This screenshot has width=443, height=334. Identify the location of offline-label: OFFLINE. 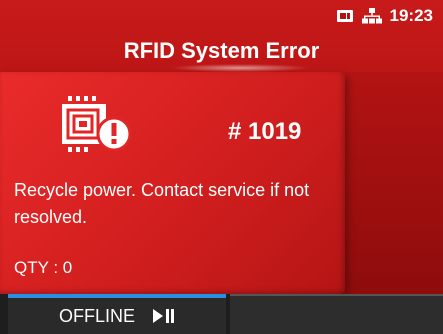
(96, 315).